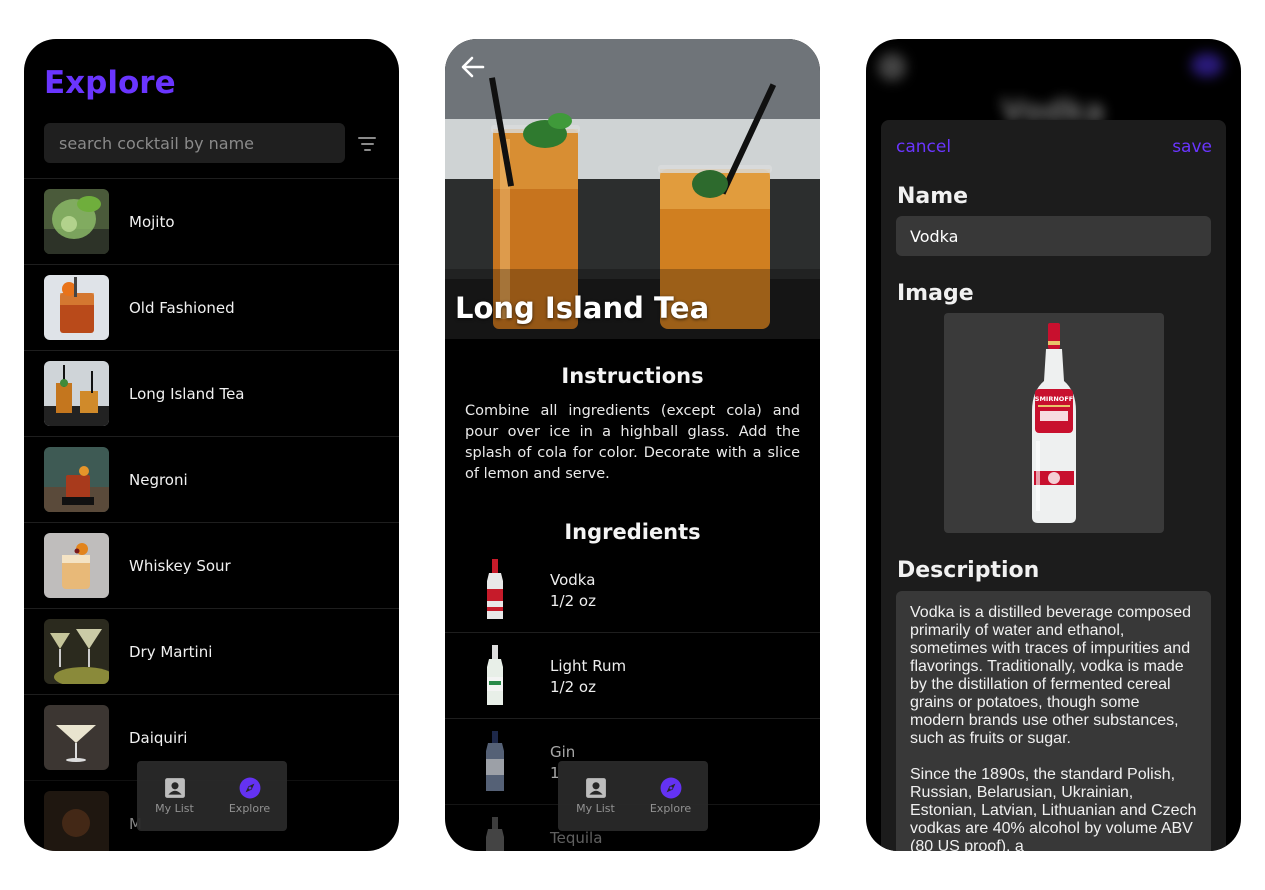  I want to click on tequila-bottle-image, so click(495, 834).